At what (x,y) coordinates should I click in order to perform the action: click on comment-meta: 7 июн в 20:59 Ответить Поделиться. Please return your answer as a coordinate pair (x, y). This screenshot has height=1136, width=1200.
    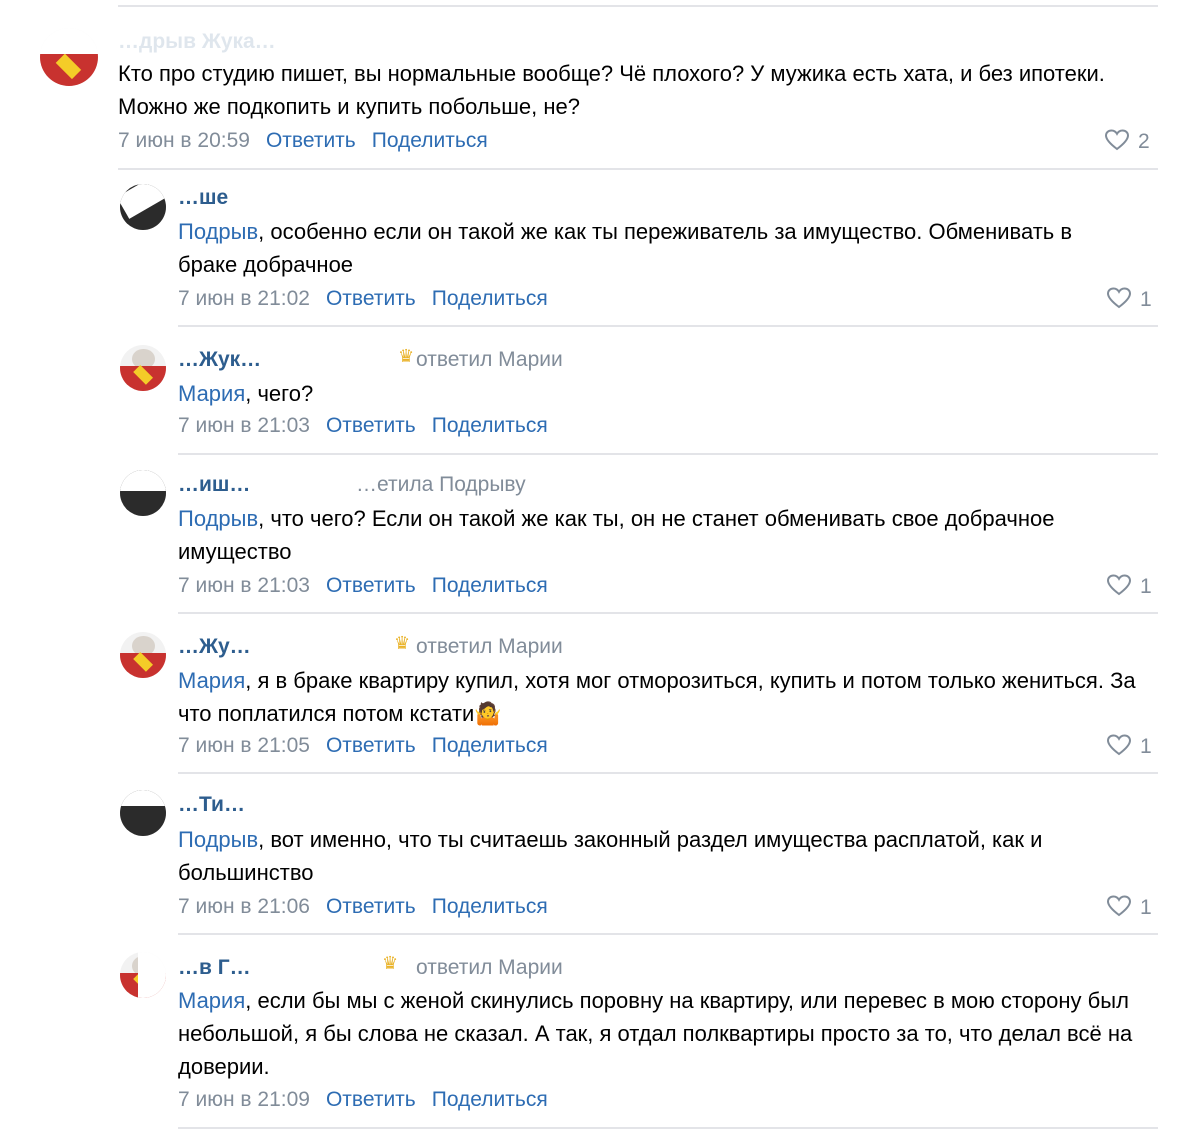
    Looking at the image, I should click on (303, 141).